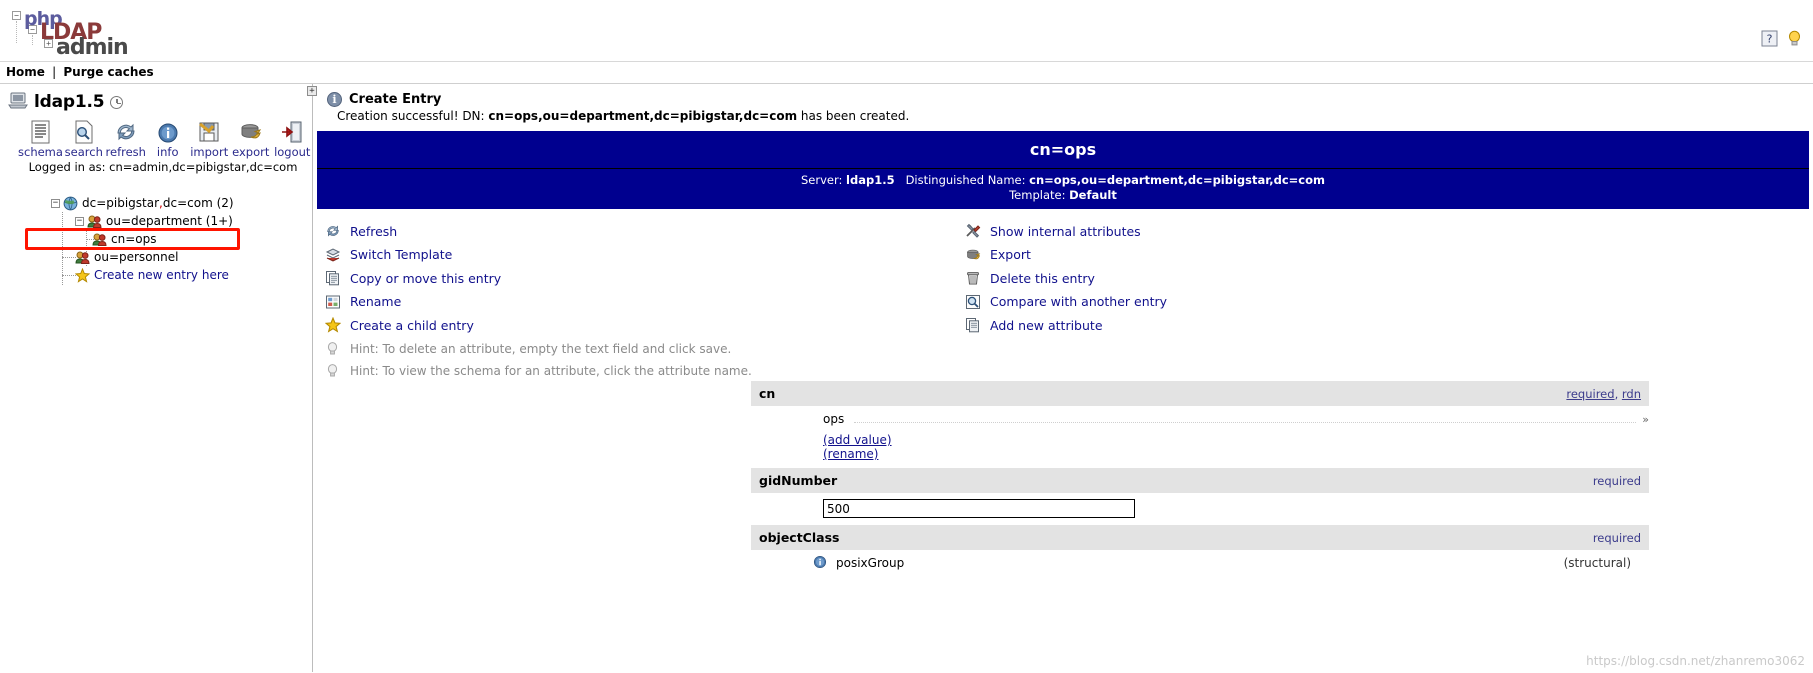 Image resolution: width=1813 pixels, height=673 pixels. What do you see at coordinates (333, 302) in the screenshot?
I see `rename-icon` at bounding box center [333, 302].